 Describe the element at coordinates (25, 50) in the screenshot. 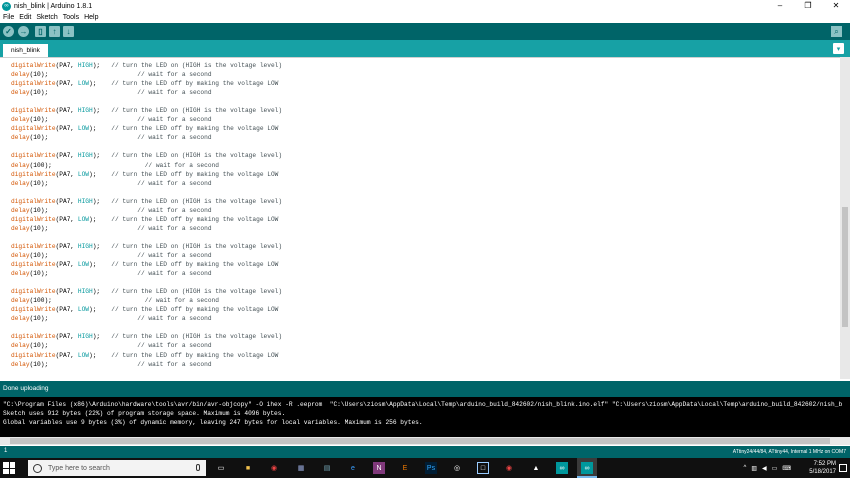

I see `tab-nish-blink: nish_blink` at that location.